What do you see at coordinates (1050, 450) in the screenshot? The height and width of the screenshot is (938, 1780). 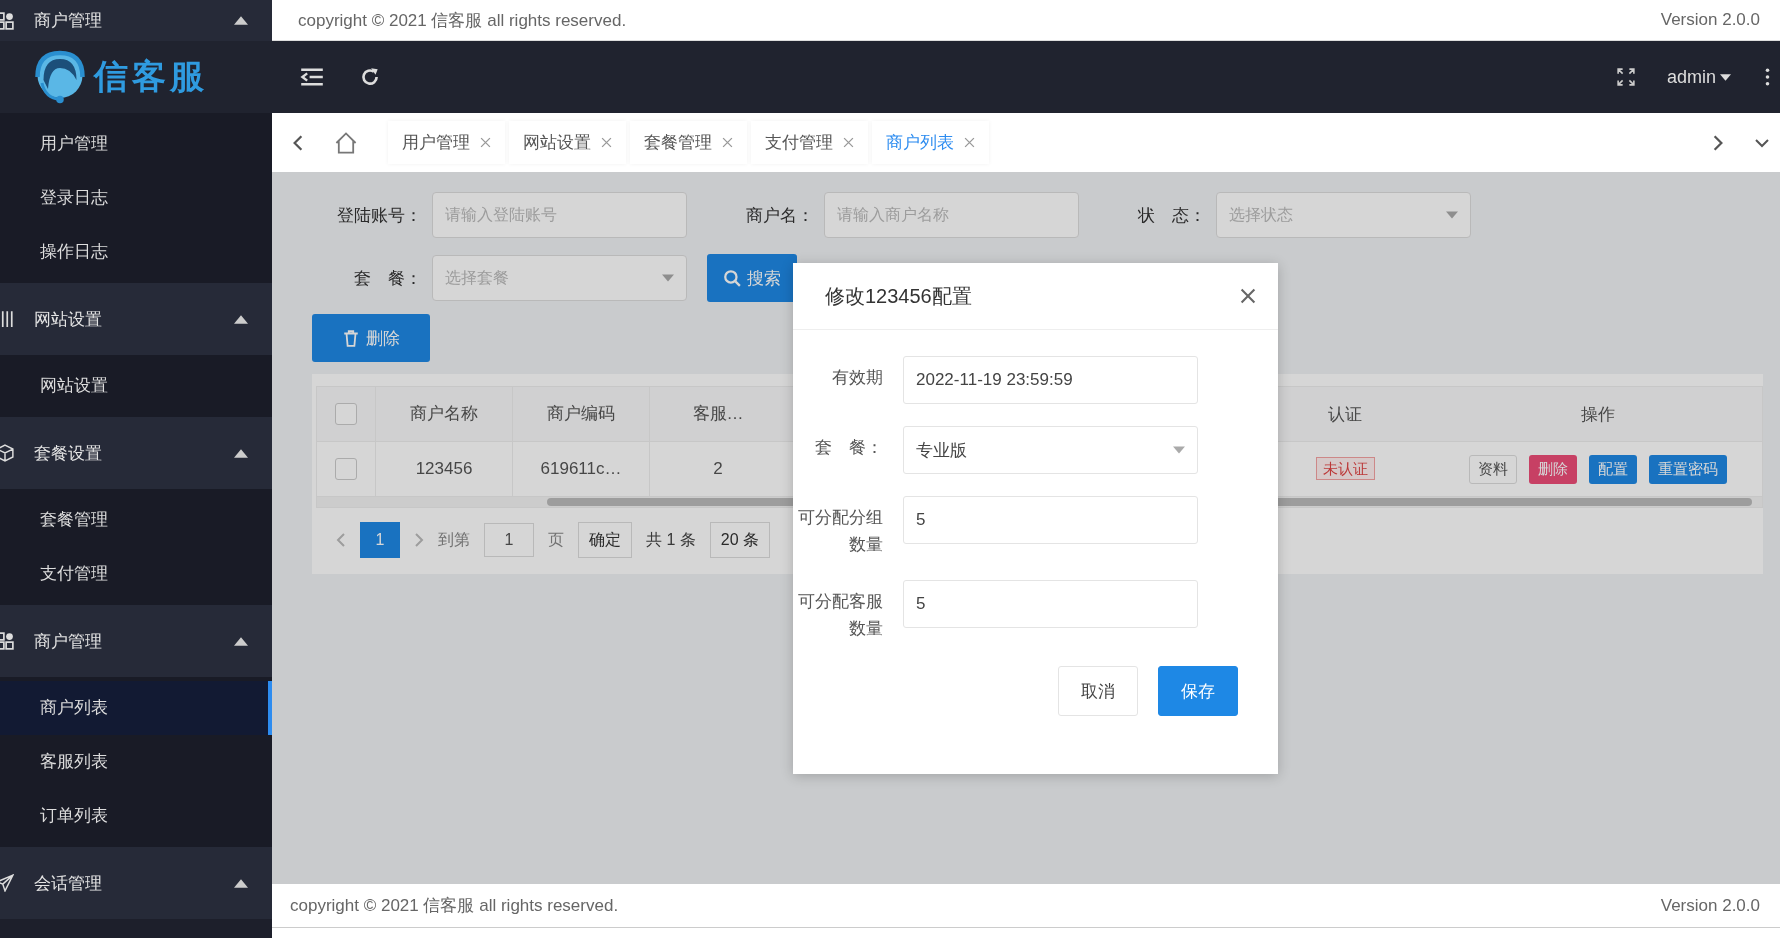 I see `select-field: 专业版` at bounding box center [1050, 450].